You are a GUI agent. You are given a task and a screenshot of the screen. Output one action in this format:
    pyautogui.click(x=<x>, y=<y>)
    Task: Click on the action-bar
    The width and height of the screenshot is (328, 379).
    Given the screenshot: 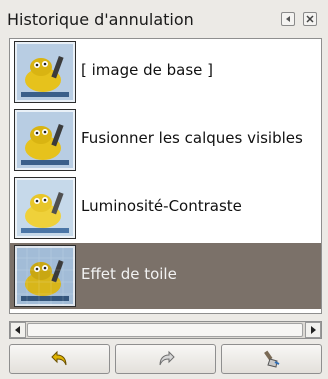 What is the action you would take?
    pyautogui.click(x=165, y=359)
    